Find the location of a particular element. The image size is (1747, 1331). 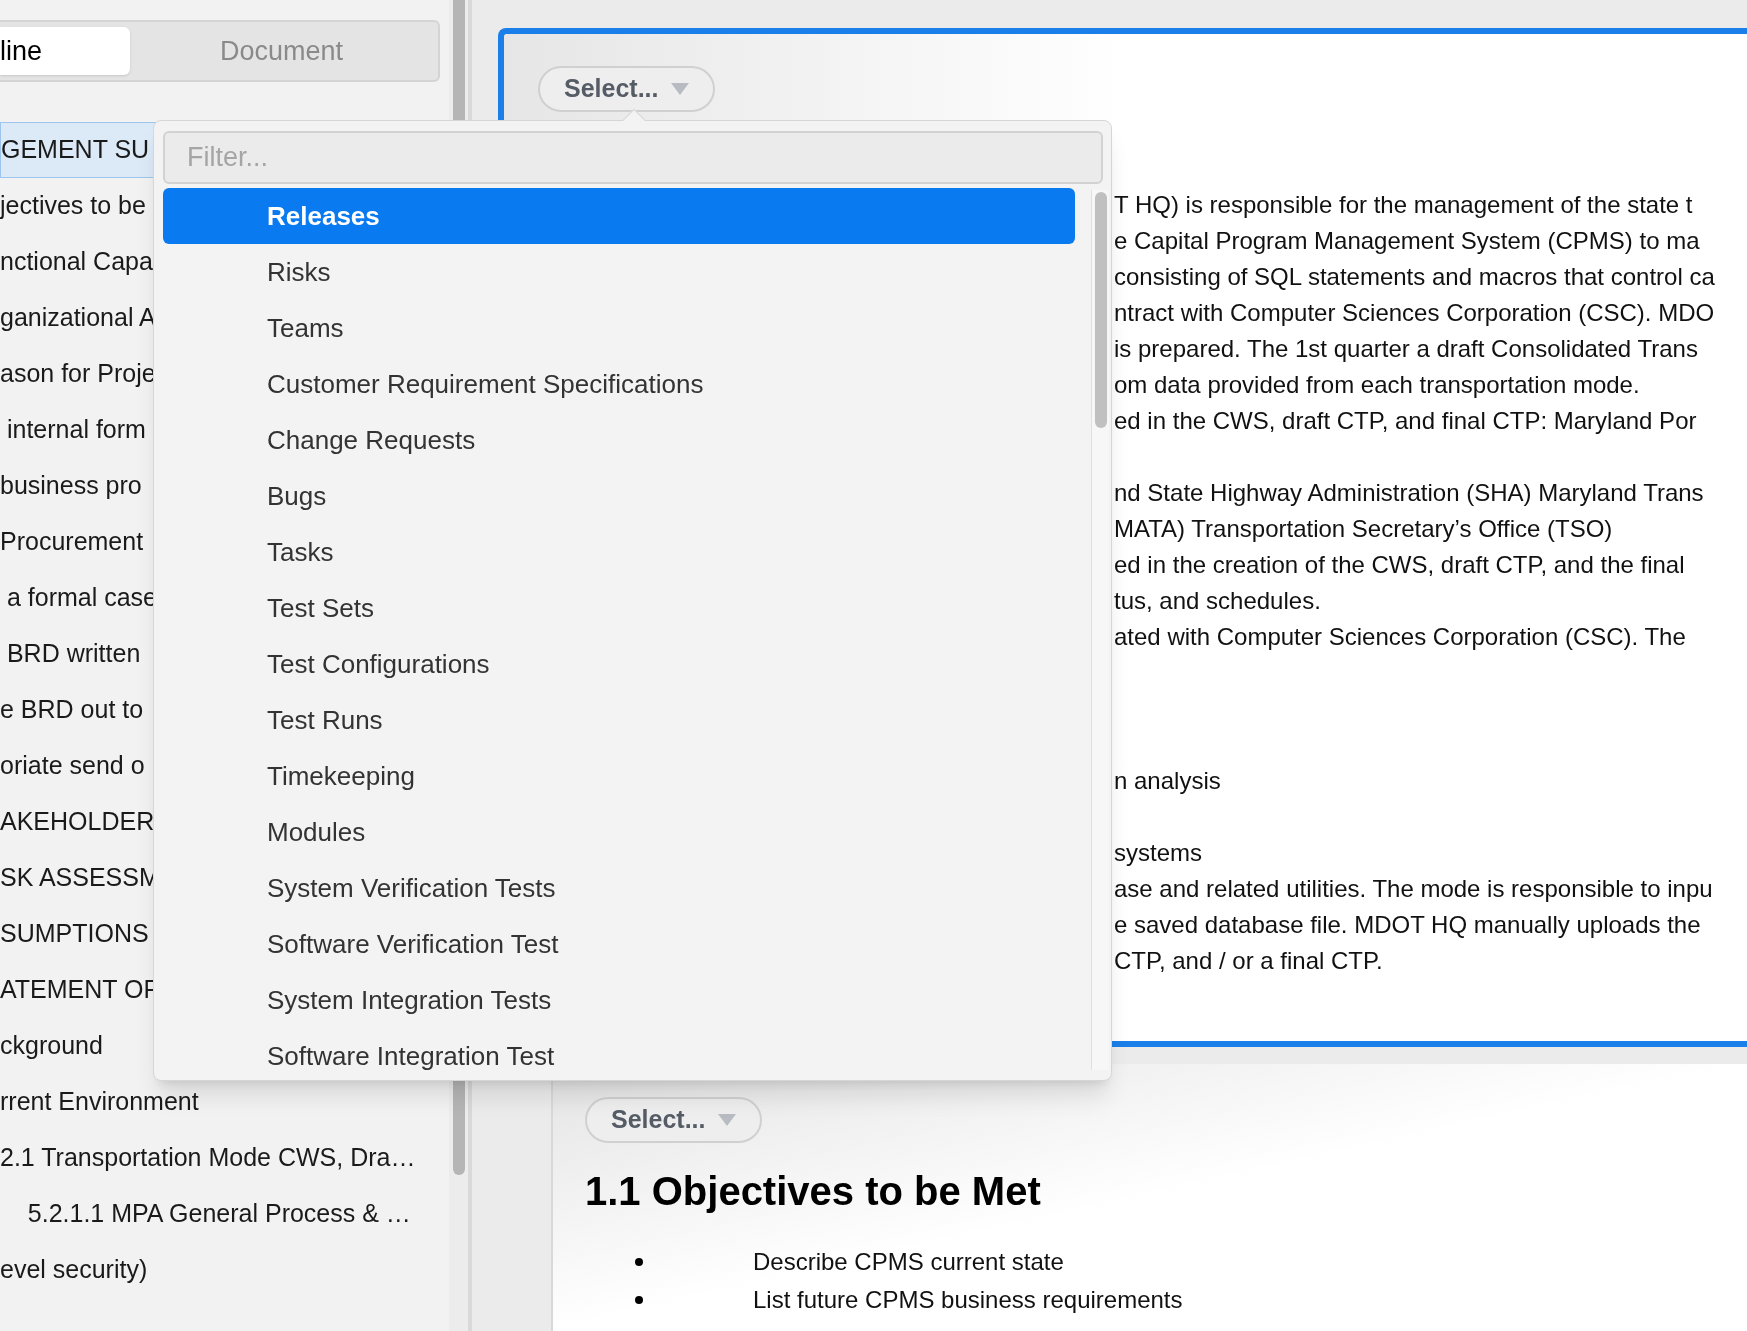

document-text-line: MATA) Transportation Secretary’s Office (TSO) is located at coordinates (1364, 529).